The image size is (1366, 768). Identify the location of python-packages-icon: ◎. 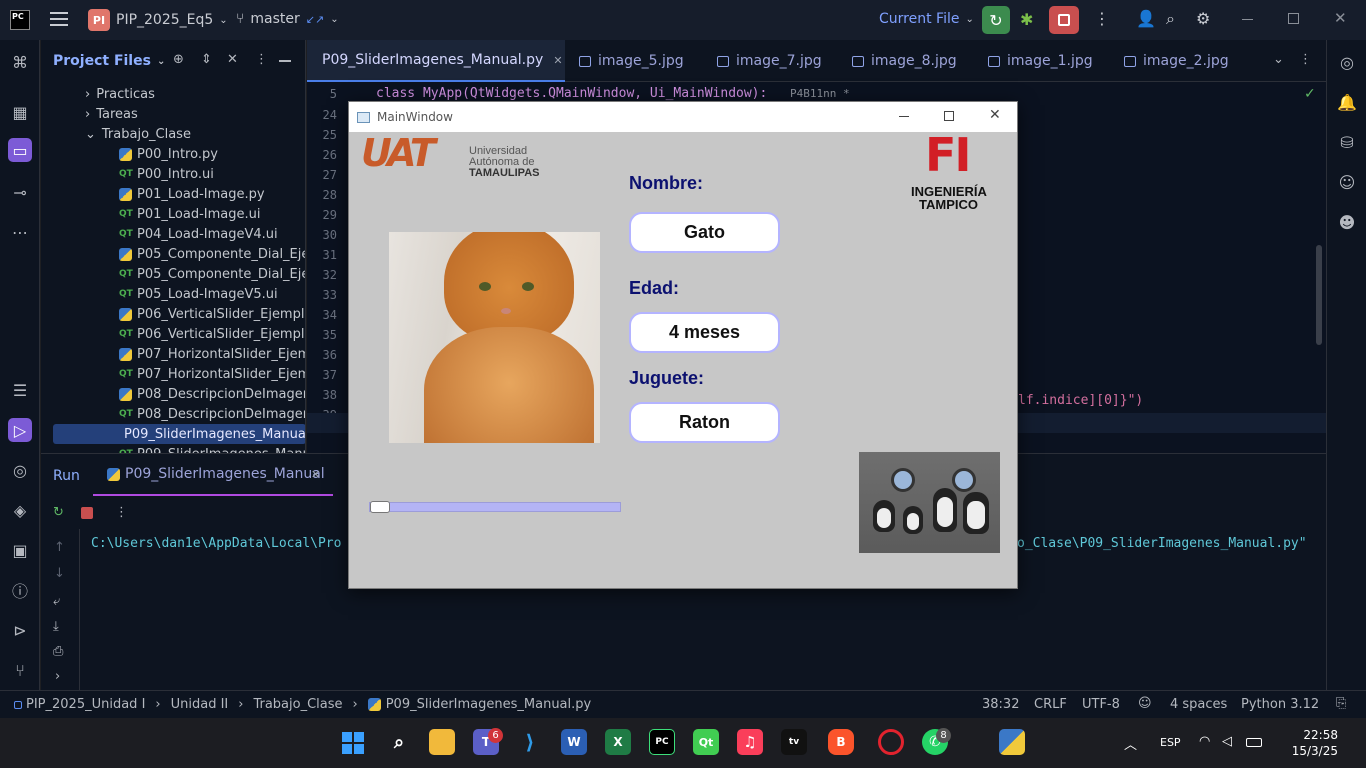
(20, 470).